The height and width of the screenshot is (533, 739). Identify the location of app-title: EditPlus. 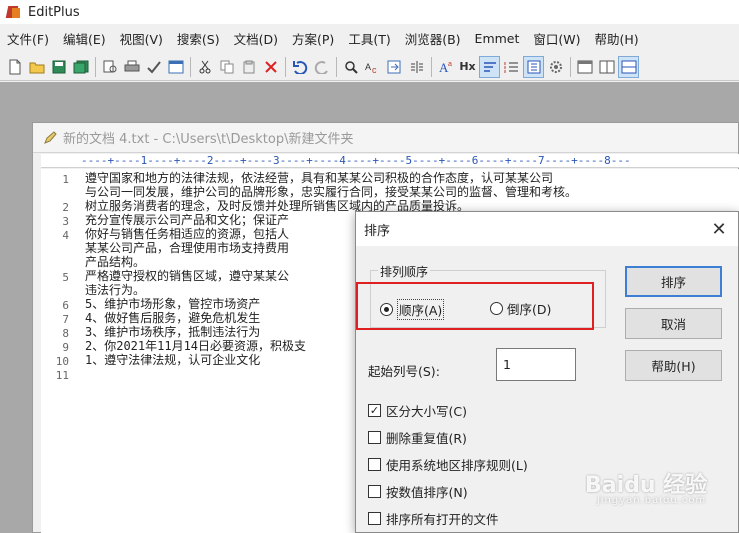
(54, 12).